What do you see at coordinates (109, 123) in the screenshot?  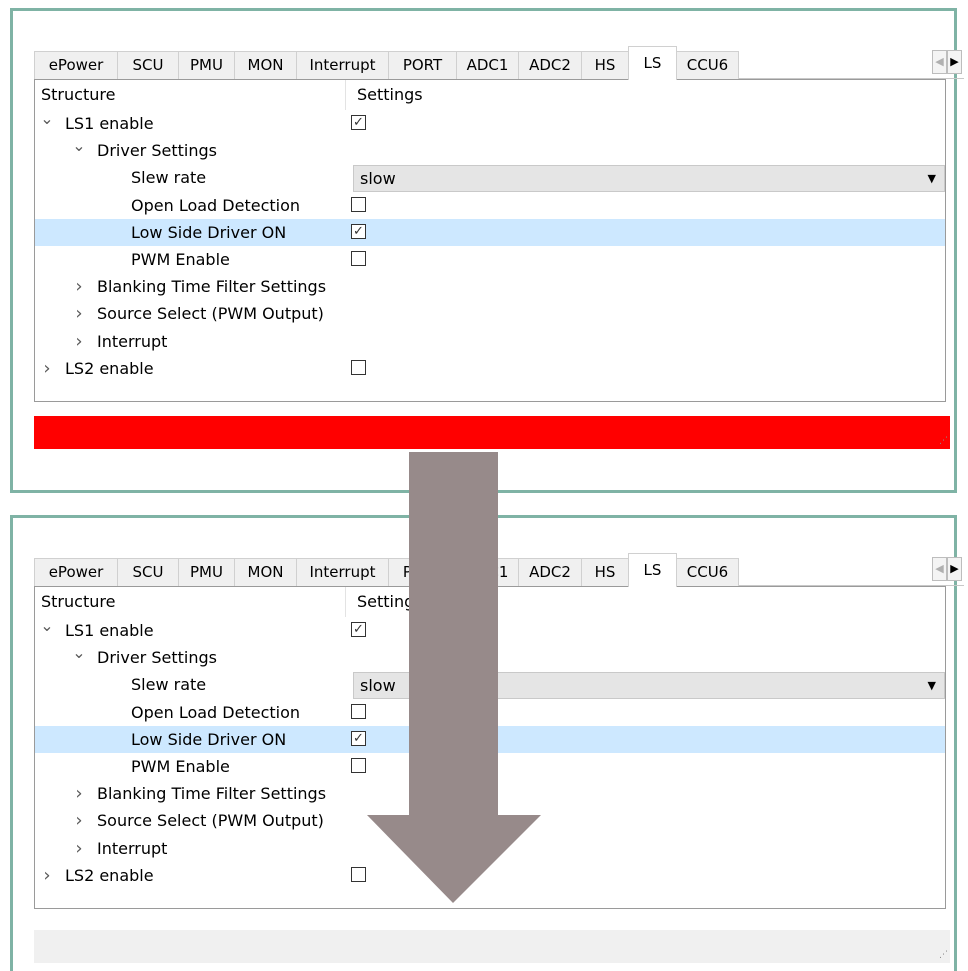 I see `tree-row-label: LS1 enable` at bounding box center [109, 123].